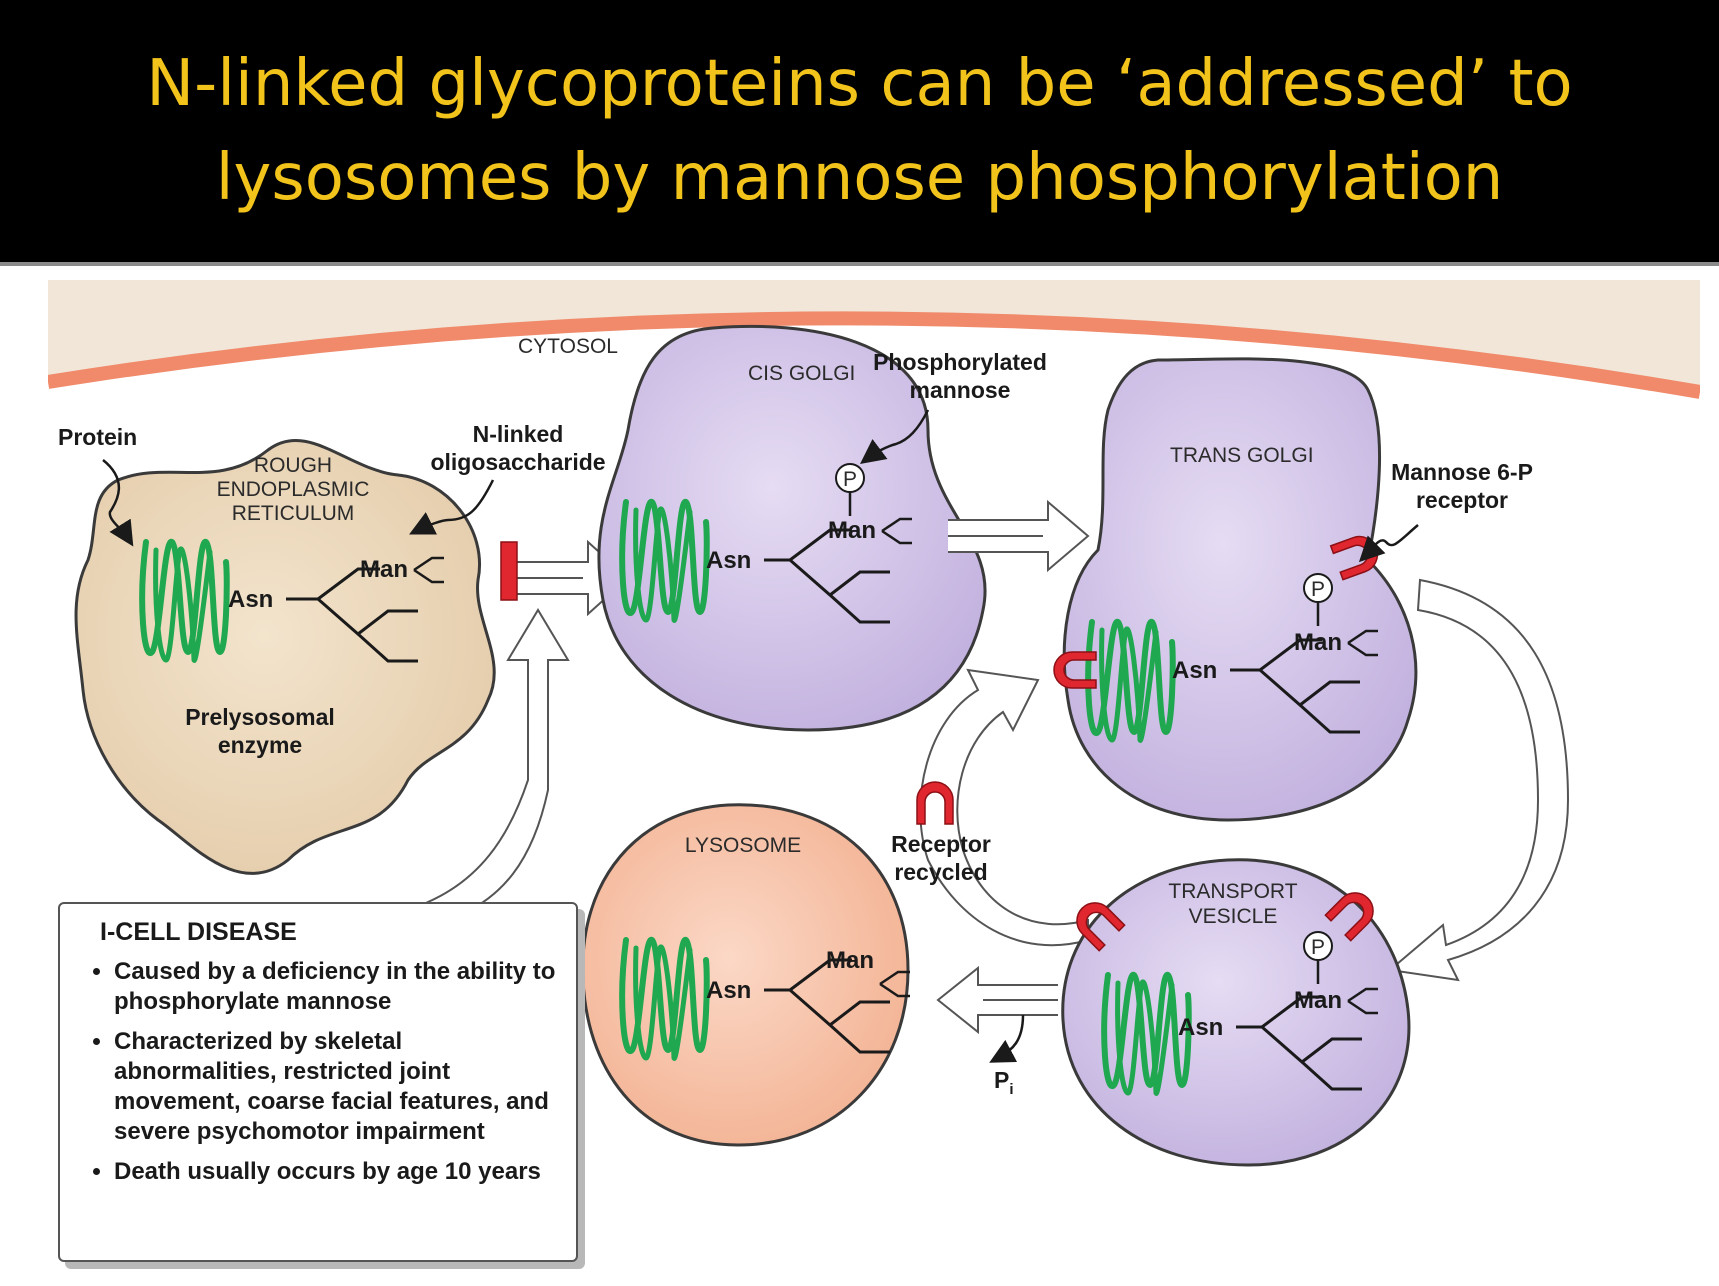  I want to click on receptor-recycled-label-line-1: Receptor, so click(941, 844).